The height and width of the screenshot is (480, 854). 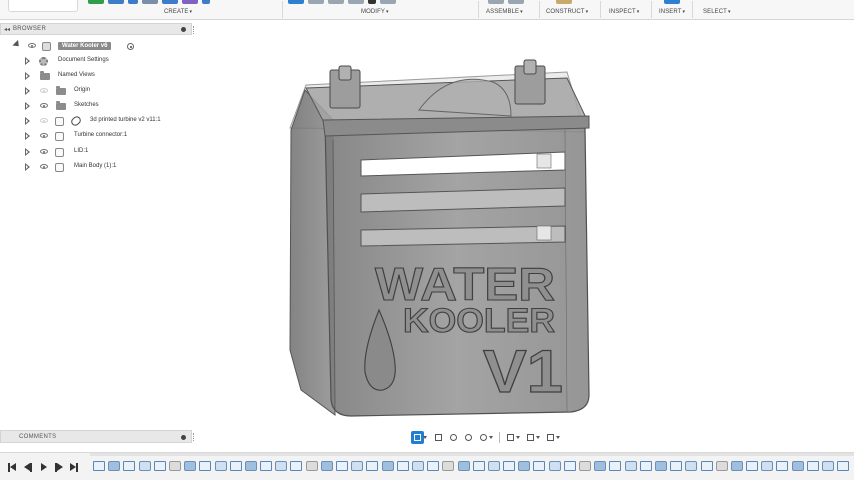 What do you see at coordinates (438, 437) in the screenshot?
I see `grid-snap-icon` at bounding box center [438, 437].